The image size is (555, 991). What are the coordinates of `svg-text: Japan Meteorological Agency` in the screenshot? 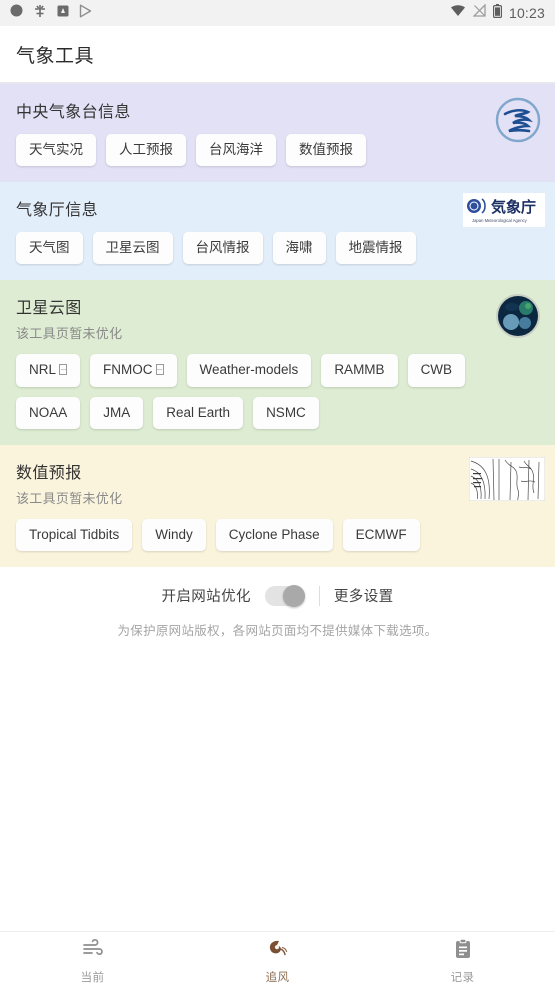 It's located at (500, 220).